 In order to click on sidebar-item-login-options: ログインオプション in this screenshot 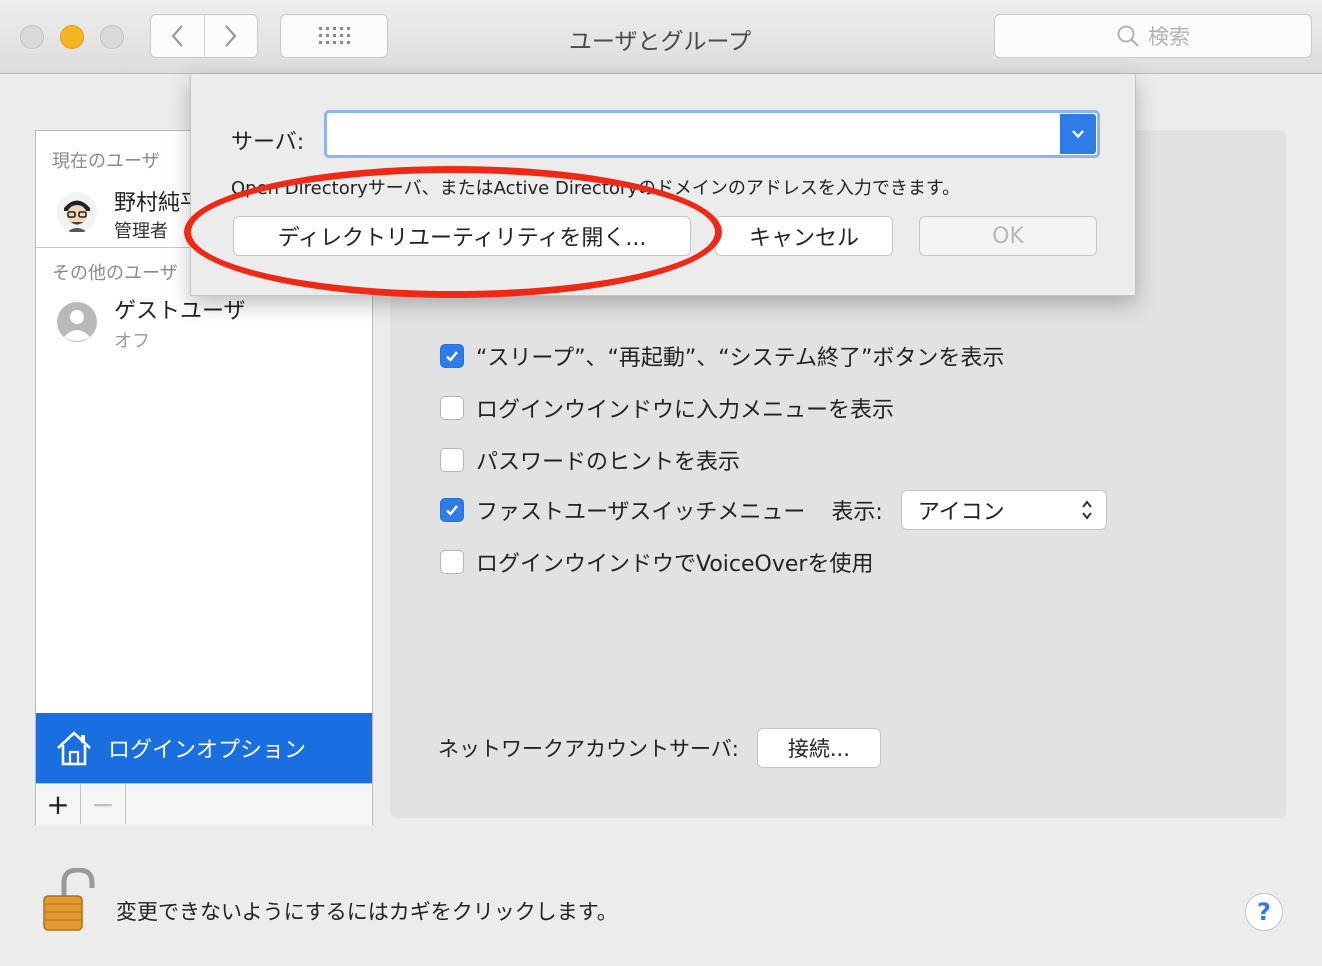, I will do `click(204, 748)`.